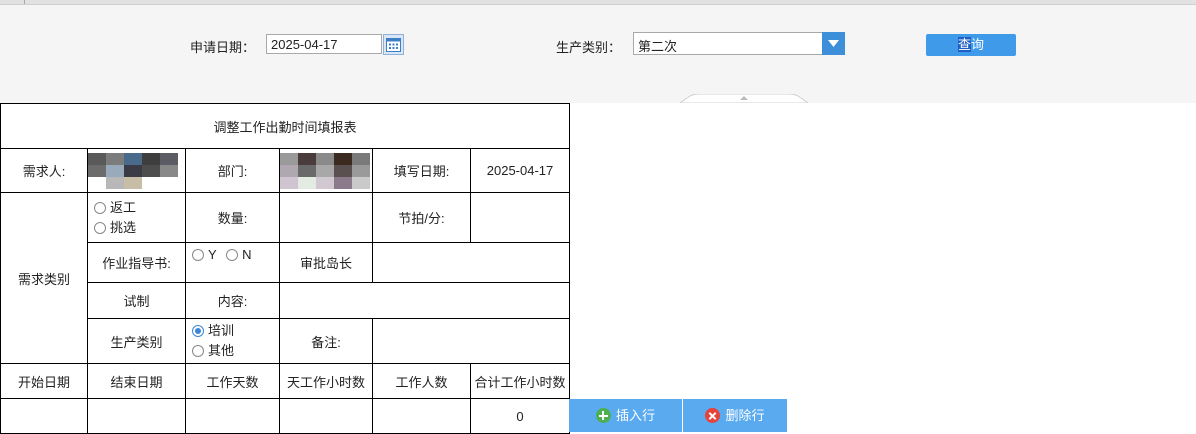 Image resolution: width=1196 pixels, height=434 pixels. What do you see at coordinates (139, 208) in the screenshot?
I see `rework-option: 返工` at bounding box center [139, 208].